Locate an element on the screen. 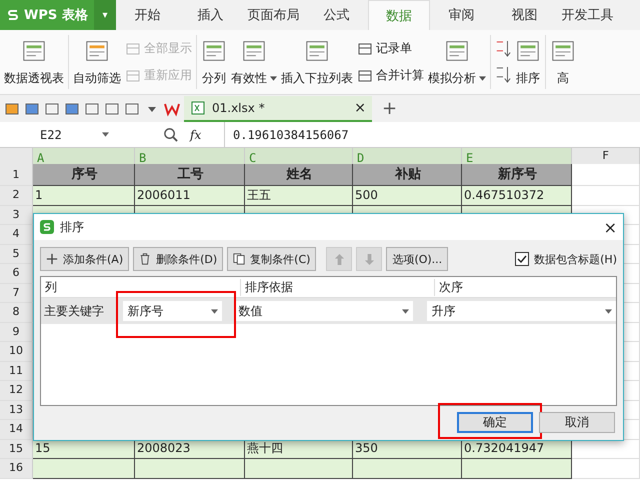  ok-button: 确定 is located at coordinates (495, 422).